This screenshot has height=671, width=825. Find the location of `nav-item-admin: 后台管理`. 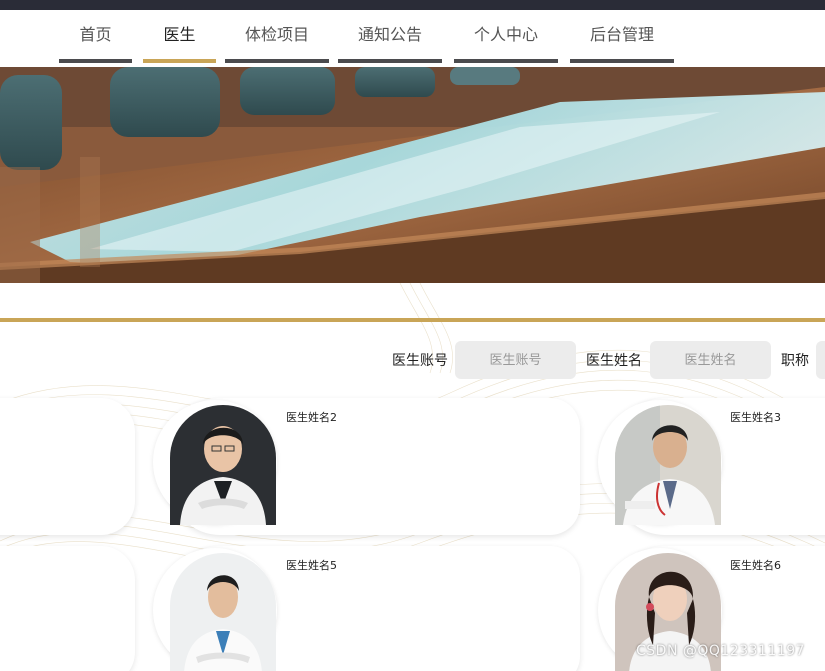

nav-item-admin: 后台管理 is located at coordinates (622, 36).